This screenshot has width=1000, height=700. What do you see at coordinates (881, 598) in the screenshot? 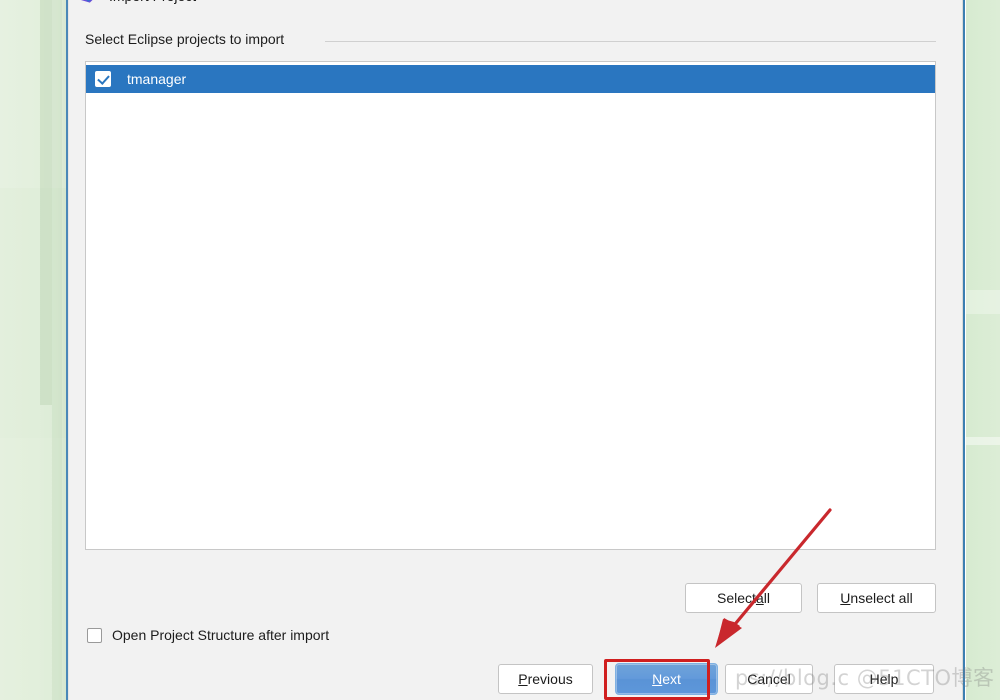
I see `unselect-all-label-post: nselect all` at bounding box center [881, 598].